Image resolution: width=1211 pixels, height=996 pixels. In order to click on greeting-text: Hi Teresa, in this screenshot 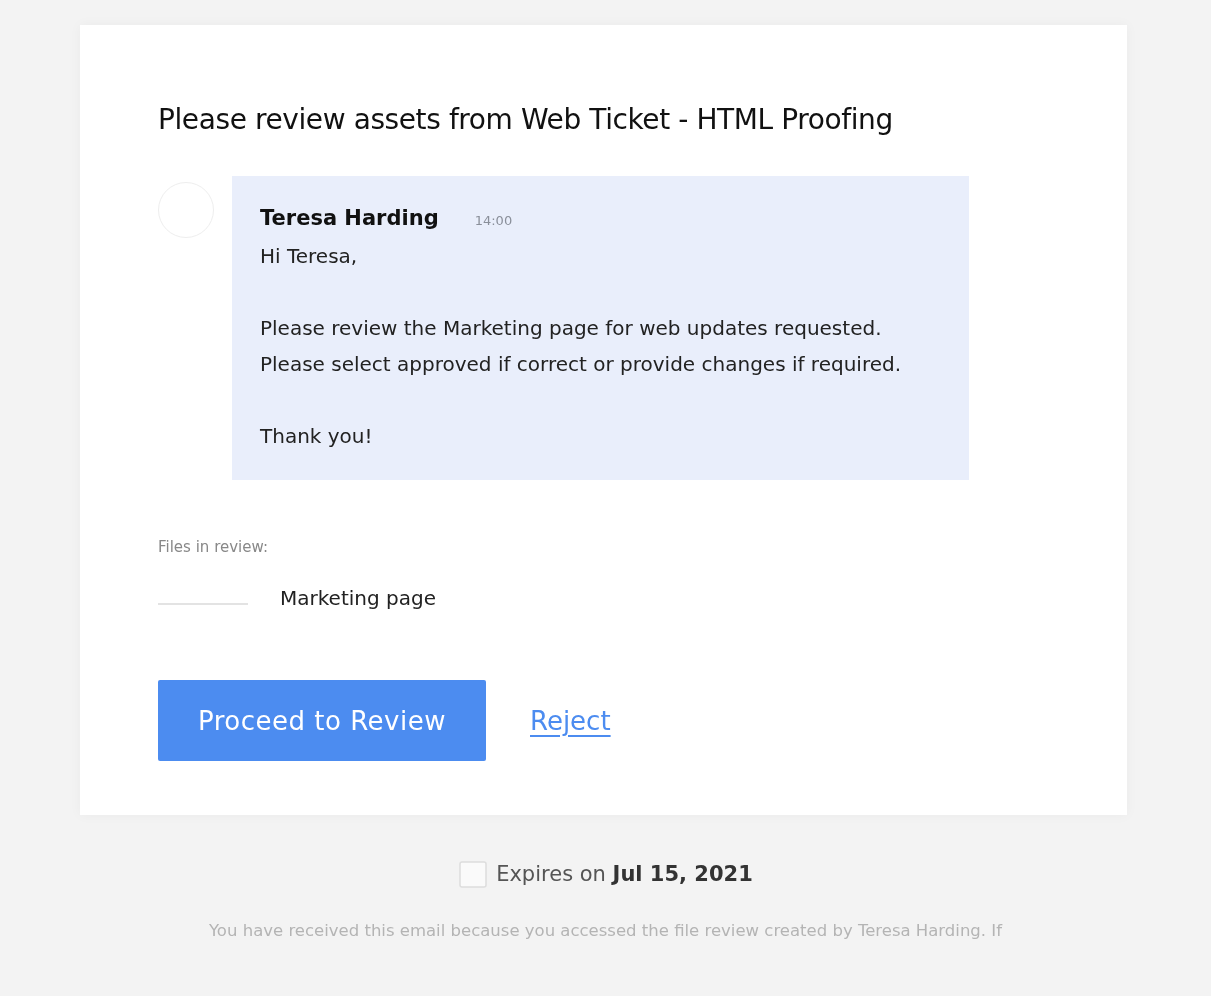, I will do `click(309, 256)`.